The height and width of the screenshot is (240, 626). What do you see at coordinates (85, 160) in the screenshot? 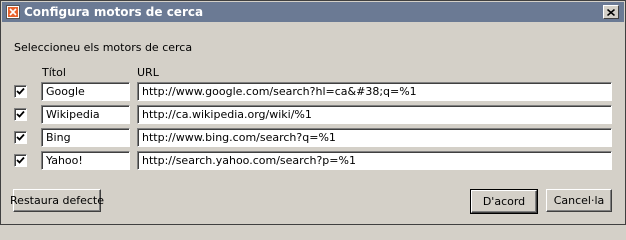
I see `engine-title-field: Yahoo!` at bounding box center [85, 160].